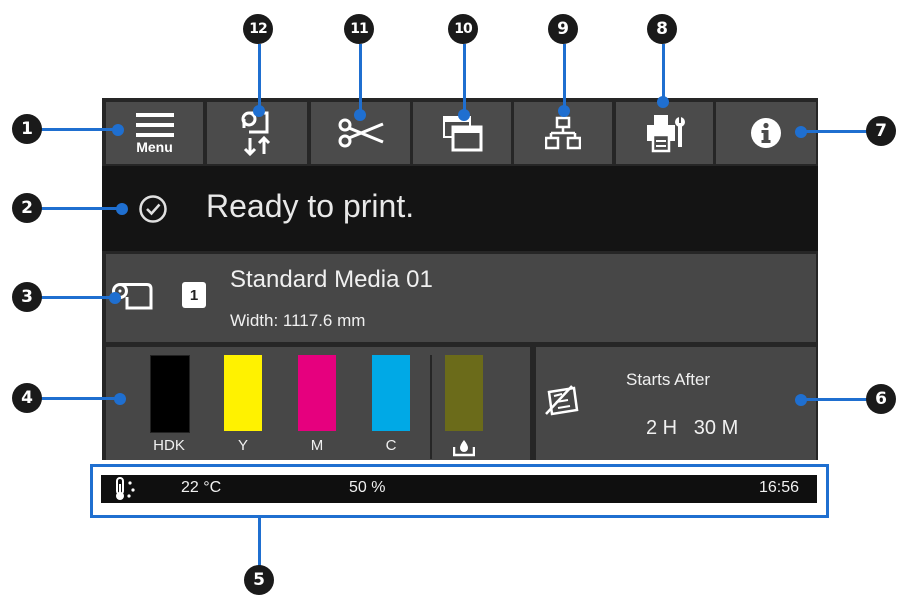 The height and width of the screenshot is (600, 901). Describe the element at coordinates (153, 209) in the screenshot. I see `check-circle-icon` at that location.